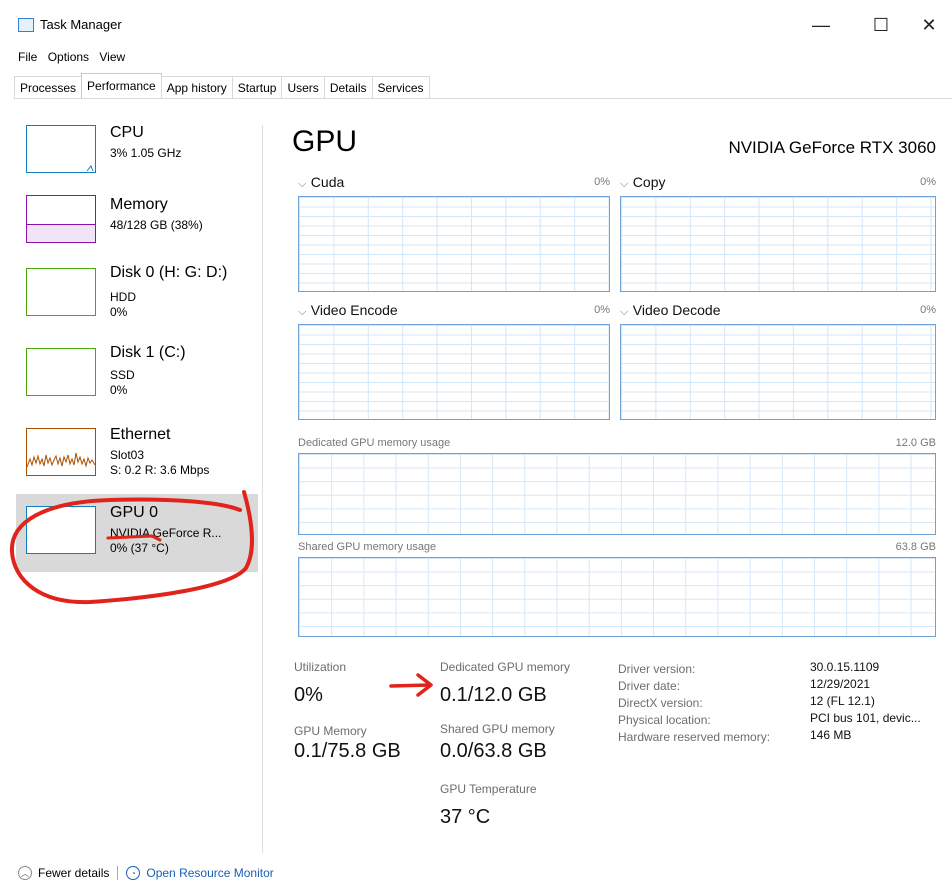 This screenshot has width=952, height=890. I want to click on footer: ︿ Fewer details ◔ Open Resource Monitor, so click(146, 873).